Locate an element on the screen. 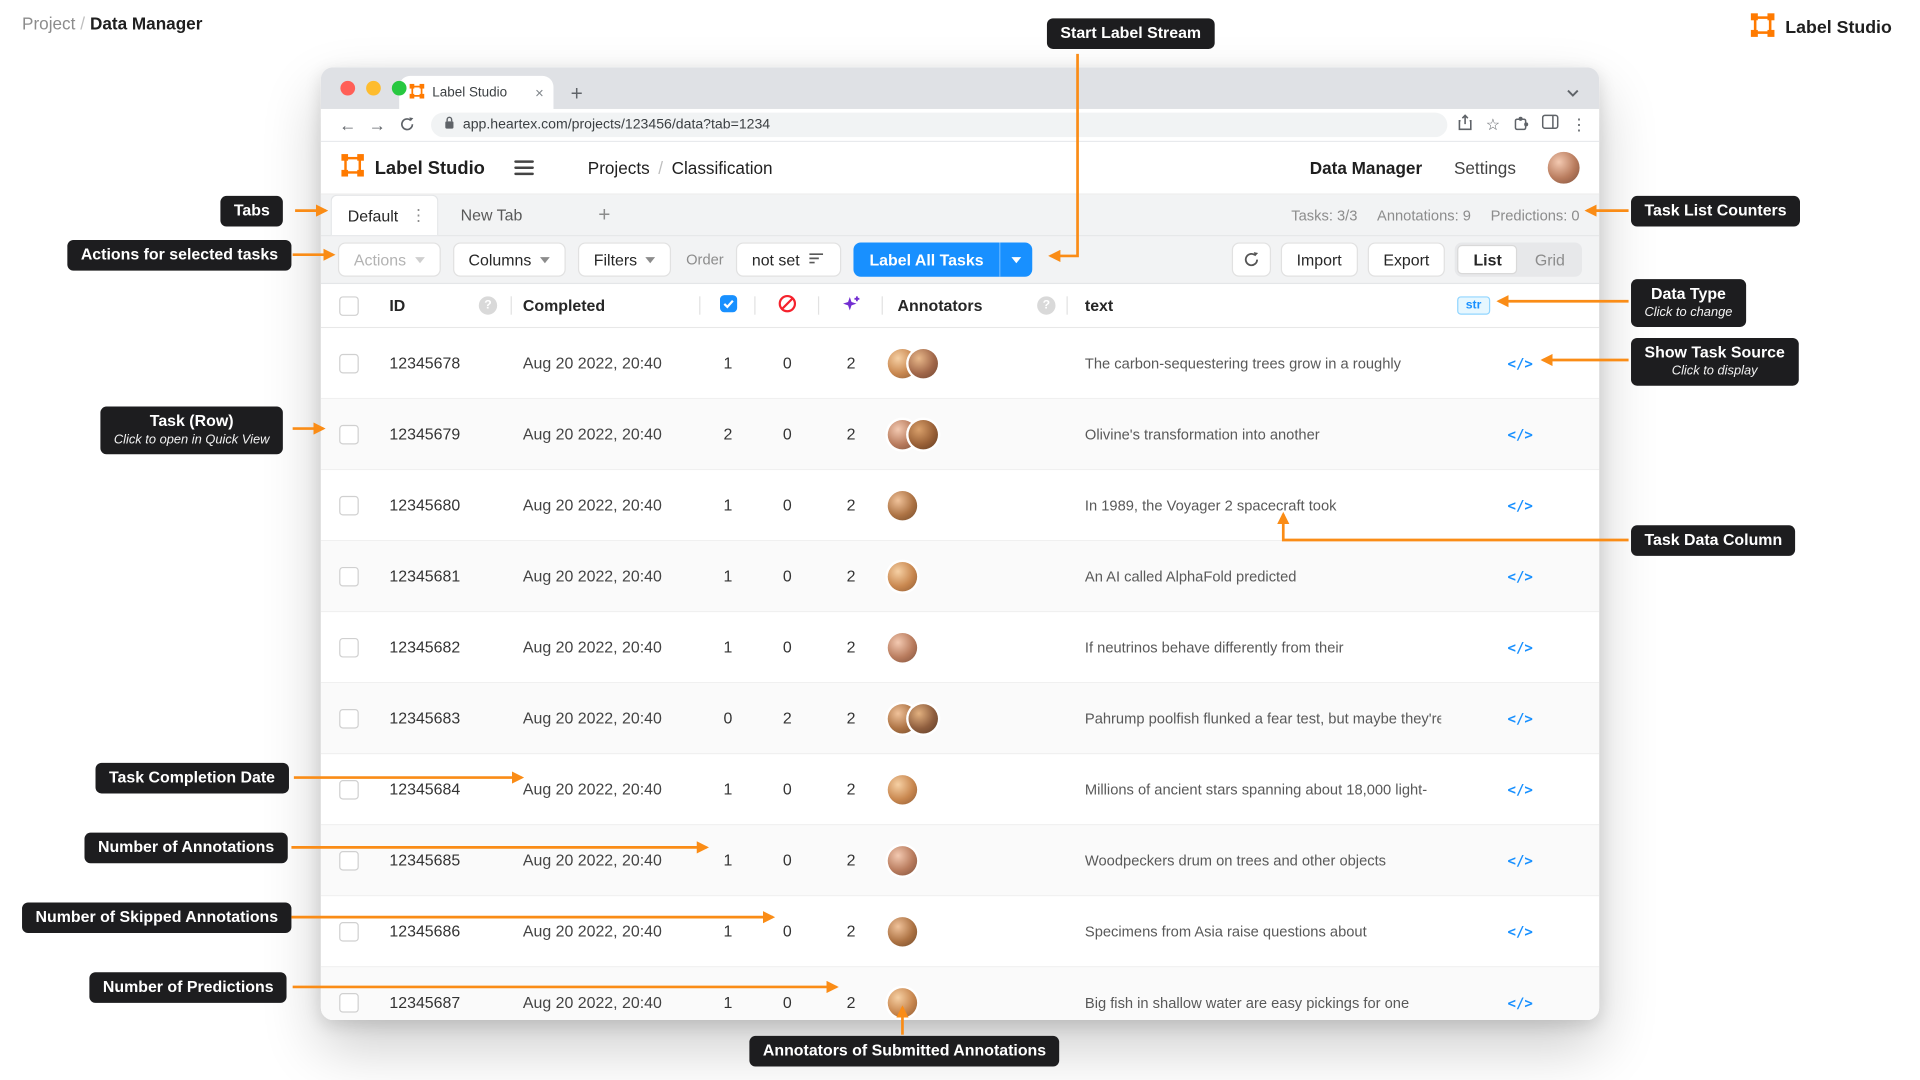  project-name: Classification is located at coordinates (722, 168).